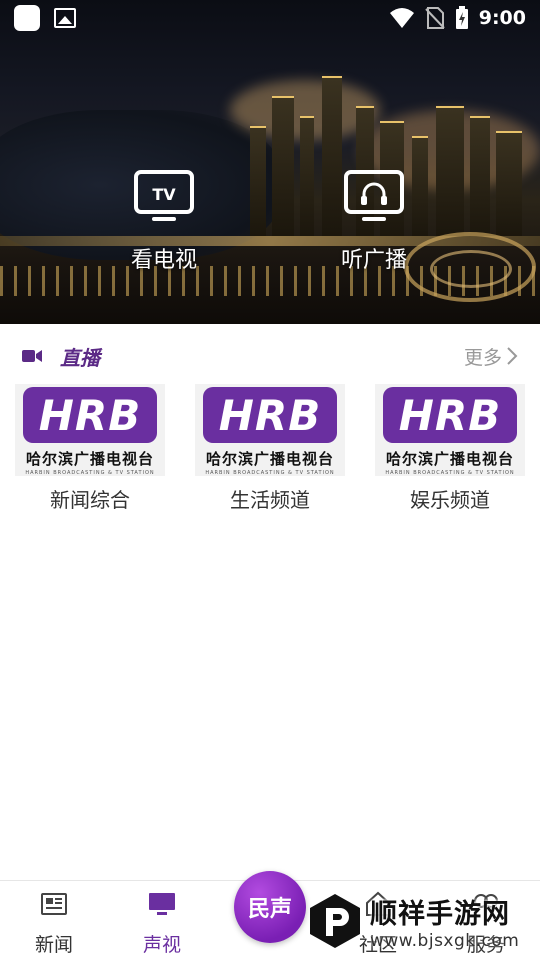 The height and width of the screenshot is (960, 540). Describe the element at coordinates (65, 18) in the screenshot. I see `image-icon` at that location.